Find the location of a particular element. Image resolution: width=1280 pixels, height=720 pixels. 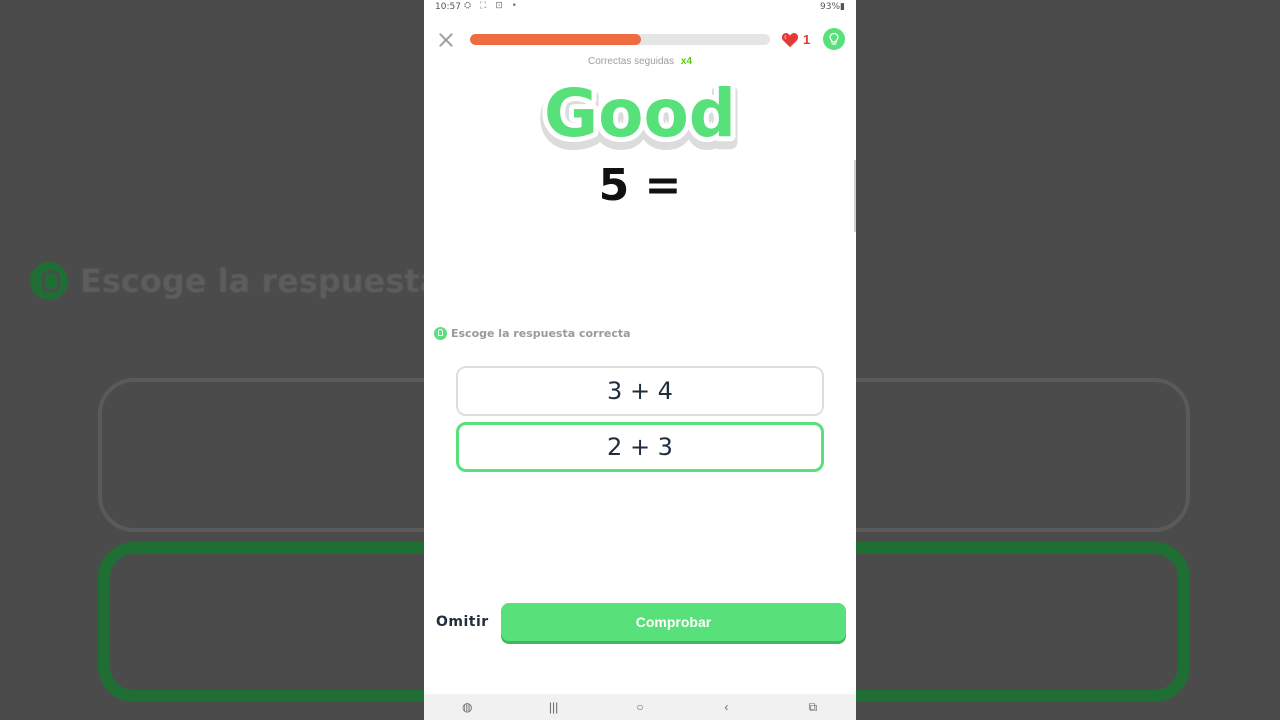

lives-count: 1 is located at coordinates (807, 39).